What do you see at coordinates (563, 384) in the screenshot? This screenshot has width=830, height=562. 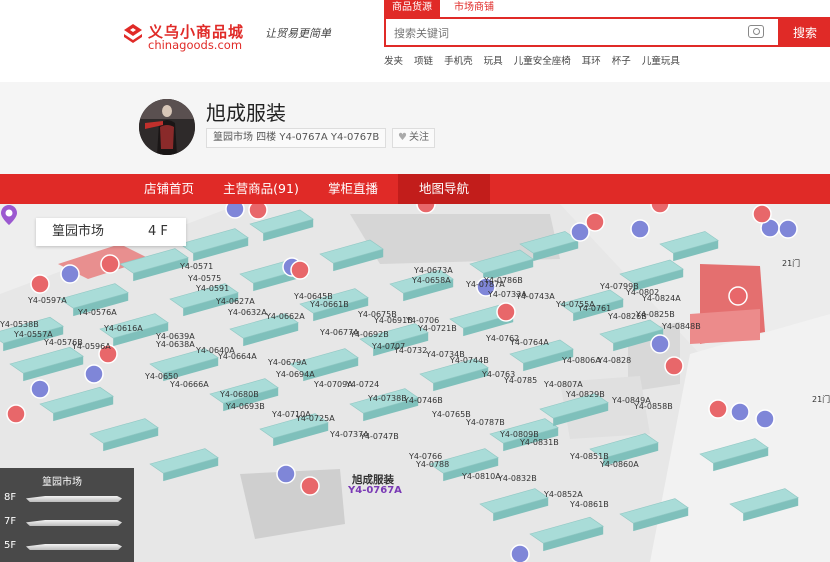 I see `stall-label: Y4-0807A` at bounding box center [563, 384].